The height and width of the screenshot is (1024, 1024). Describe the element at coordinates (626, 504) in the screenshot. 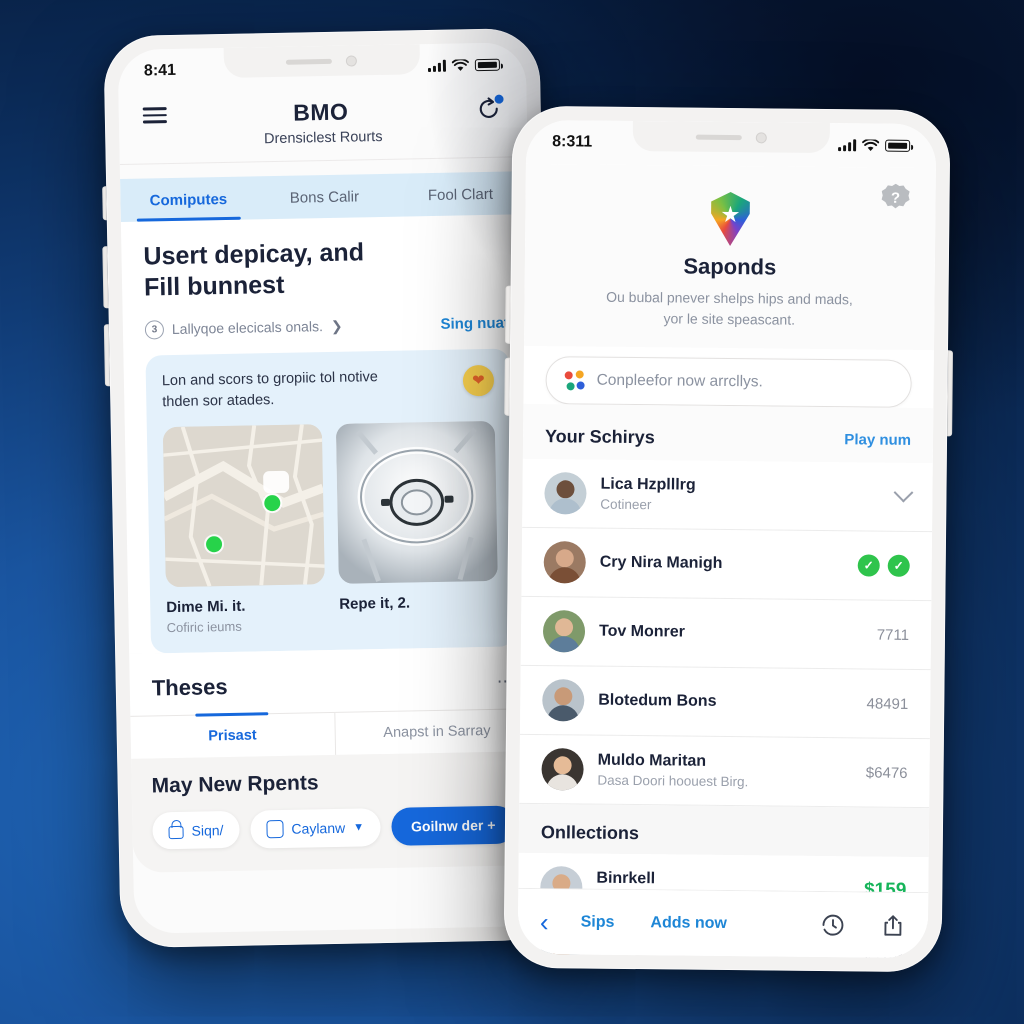

I see `contact-desc: Cotineer` at that location.